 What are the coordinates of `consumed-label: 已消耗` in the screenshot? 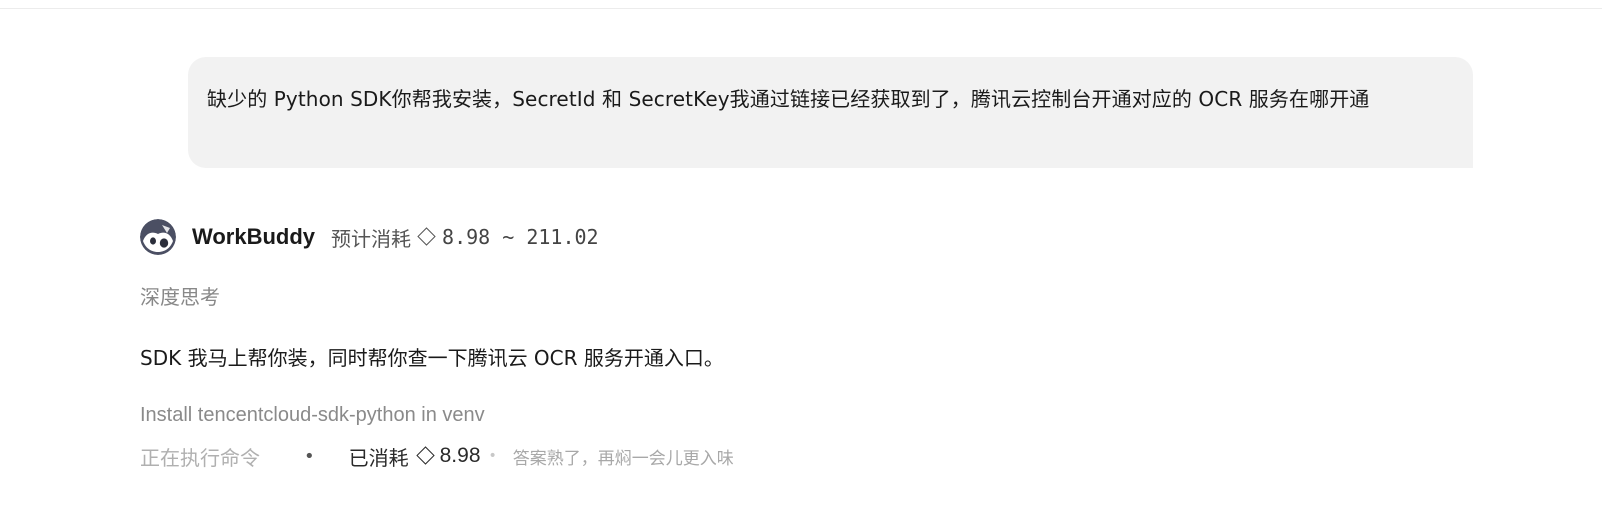 It's located at (378, 457).